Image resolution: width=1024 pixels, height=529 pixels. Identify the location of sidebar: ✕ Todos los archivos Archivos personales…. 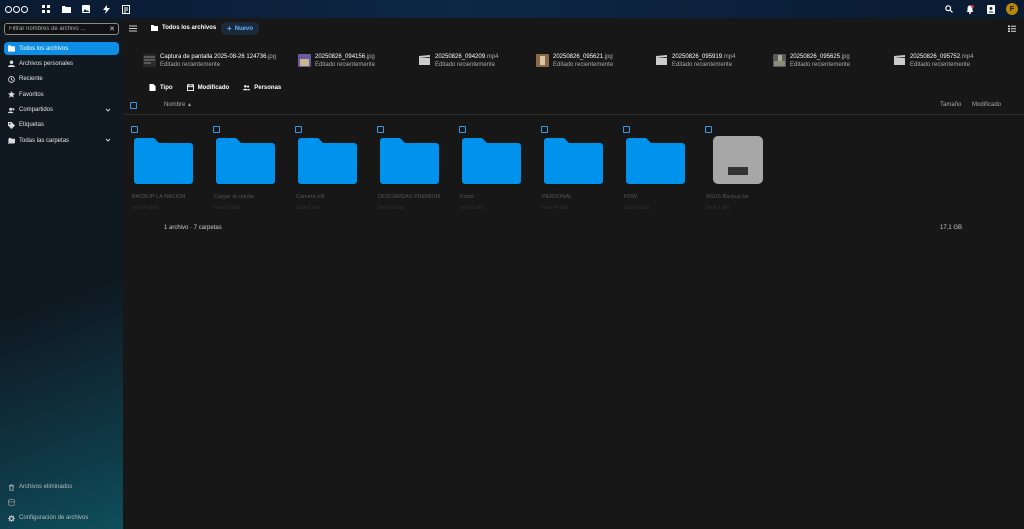
(61, 273).